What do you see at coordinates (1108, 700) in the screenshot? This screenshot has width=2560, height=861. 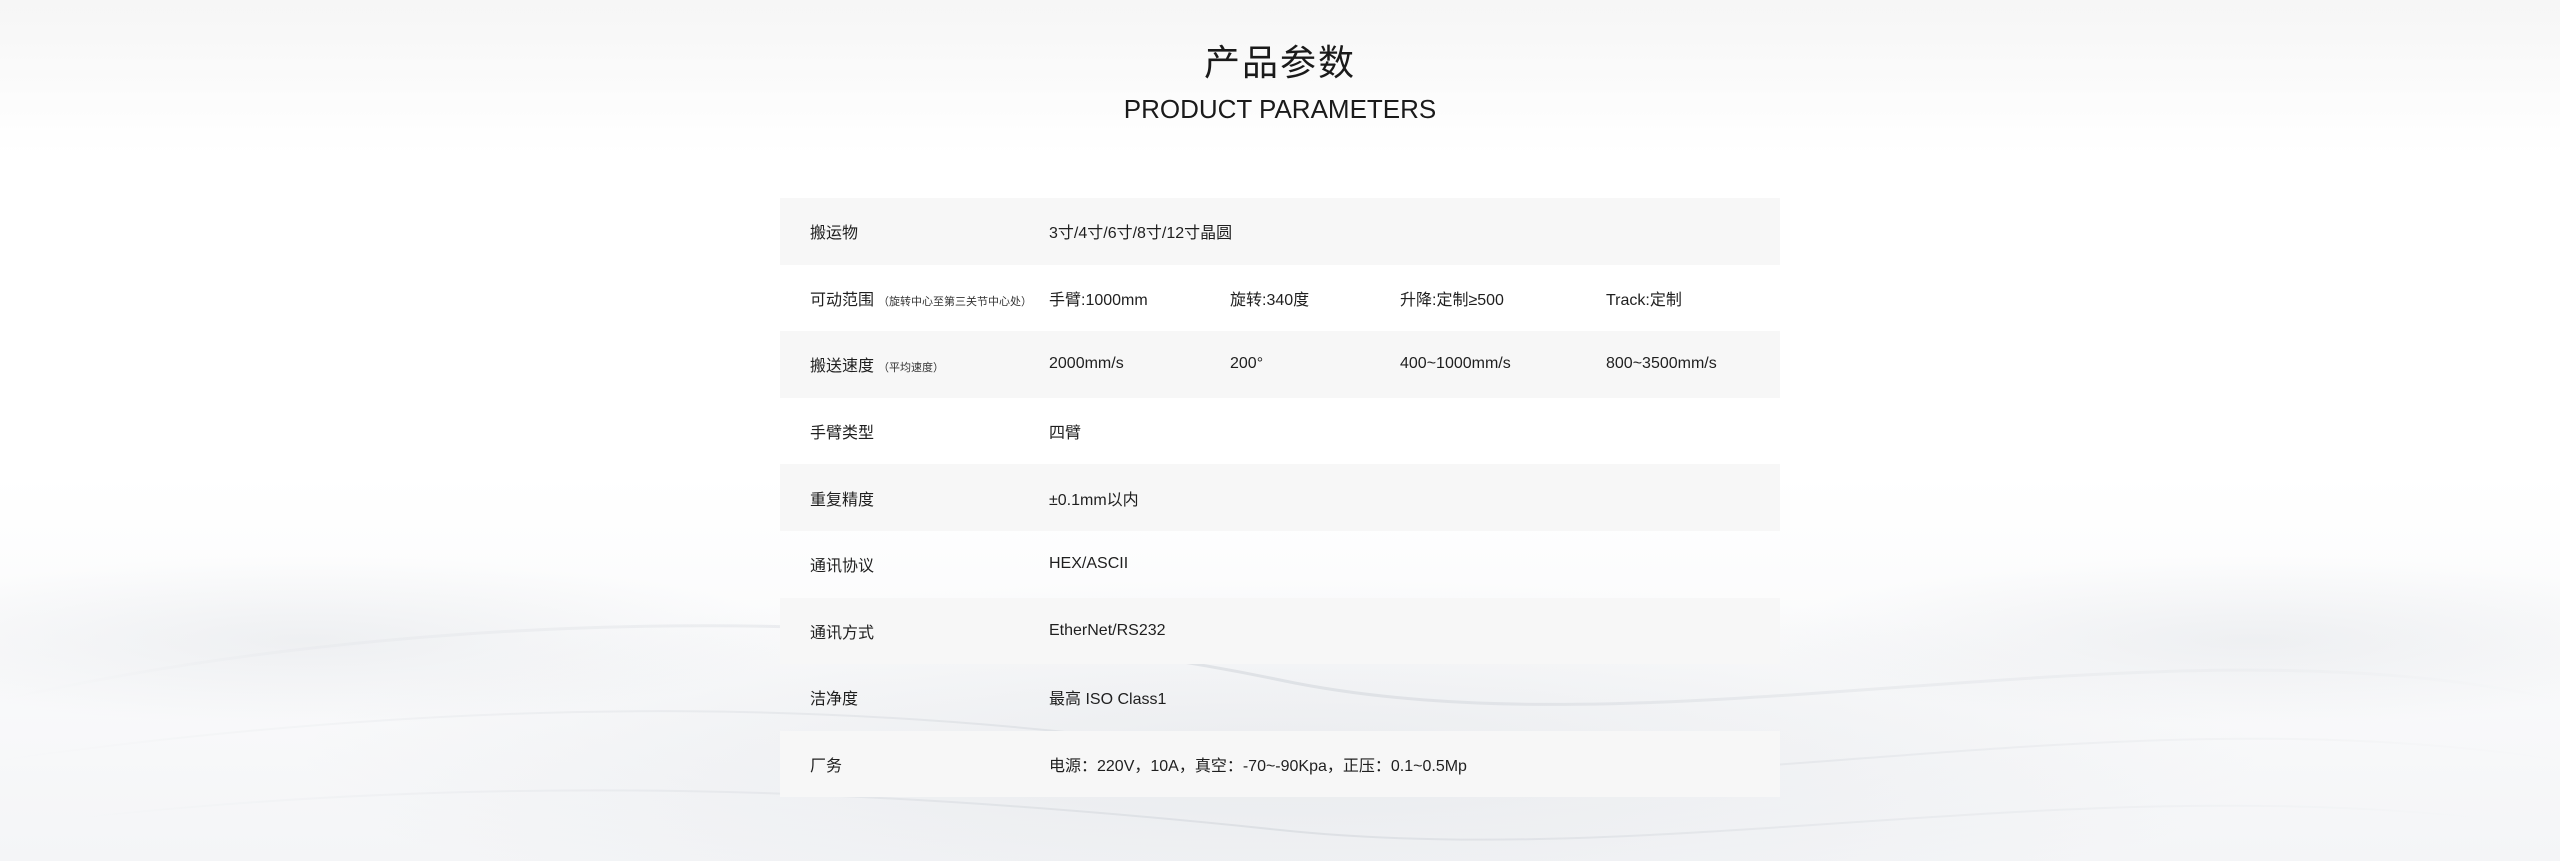 I see `spec-value: 最高 ISO Class1` at bounding box center [1108, 700].